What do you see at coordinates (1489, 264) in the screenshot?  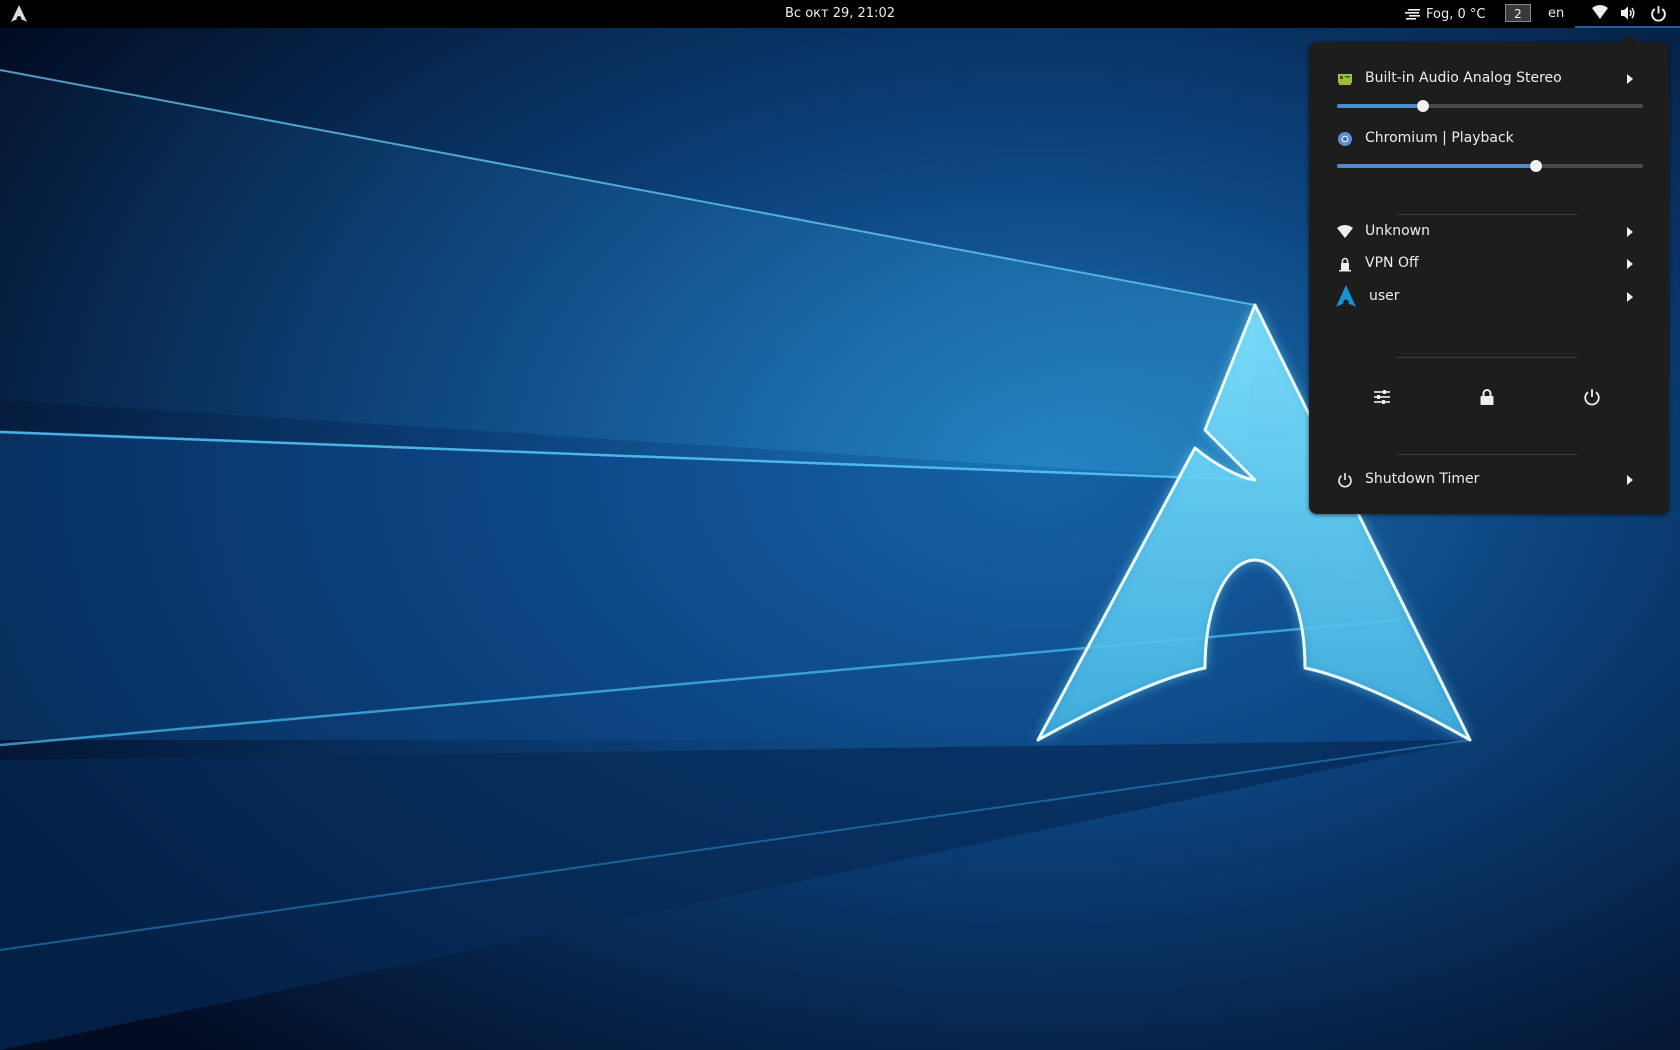 I see `vpn-item: VPN Off` at bounding box center [1489, 264].